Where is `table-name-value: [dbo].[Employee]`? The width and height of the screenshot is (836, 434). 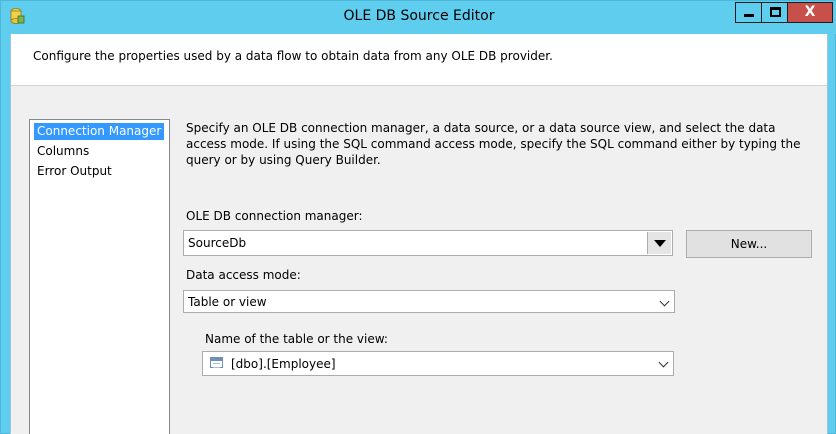 table-name-value: [dbo].[Employee] is located at coordinates (283, 364).